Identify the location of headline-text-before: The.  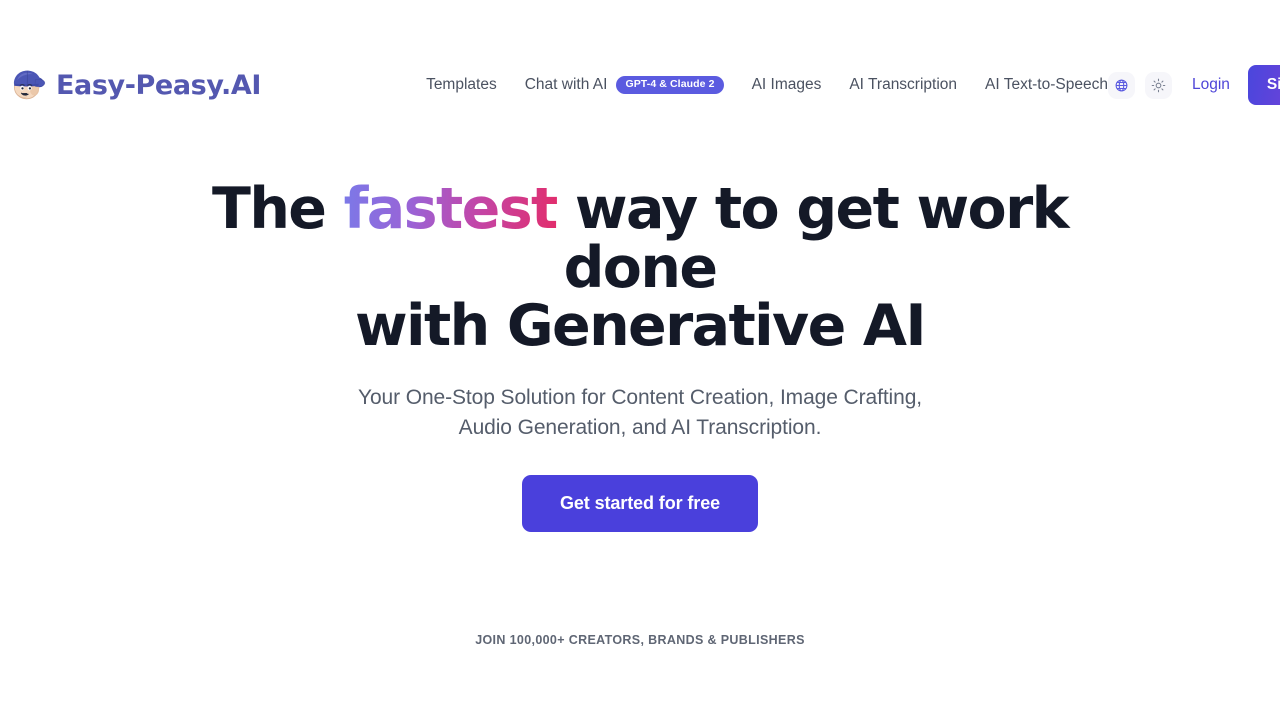
(278, 209).